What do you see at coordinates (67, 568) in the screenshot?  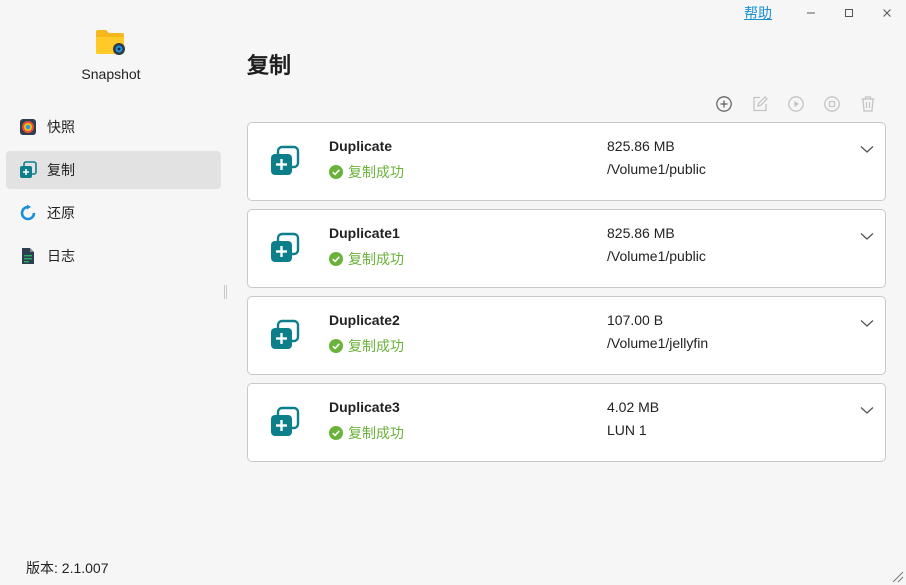 I see `version-label: 版本: 2.1.007` at bounding box center [67, 568].